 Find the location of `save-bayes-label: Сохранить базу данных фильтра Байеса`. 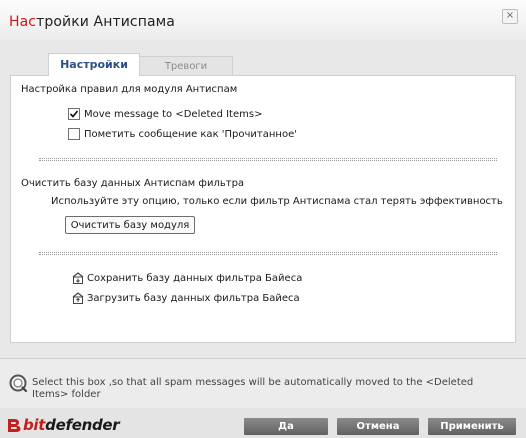

save-bayes-label: Сохранить базу данных фильтра Байеса is located at coordinates (195, 278).